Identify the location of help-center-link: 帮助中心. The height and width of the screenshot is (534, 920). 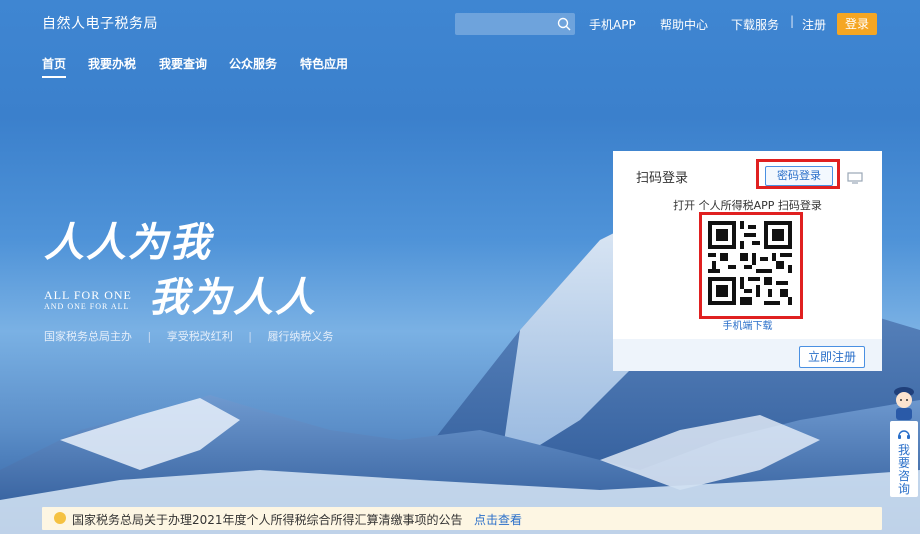
(684, 24).